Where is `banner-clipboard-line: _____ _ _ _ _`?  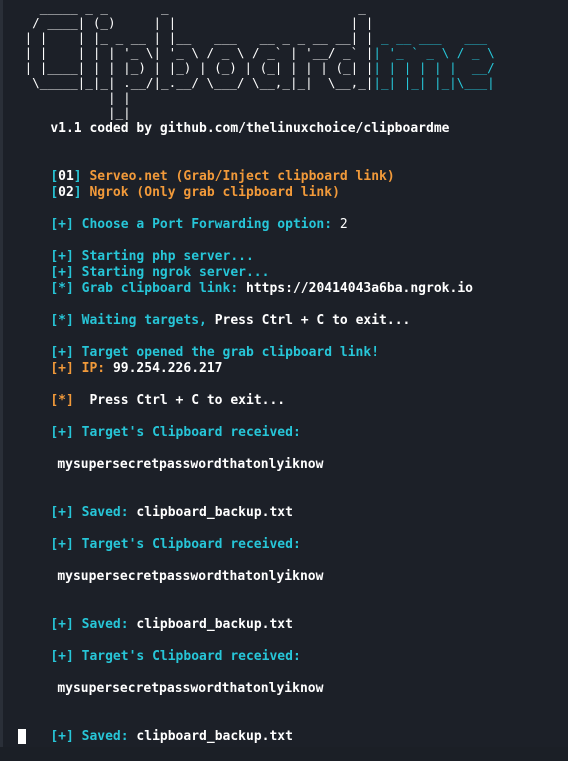
banner-clipboard-line: _____ _ _ _ _ is located at coordinates (195, 7).